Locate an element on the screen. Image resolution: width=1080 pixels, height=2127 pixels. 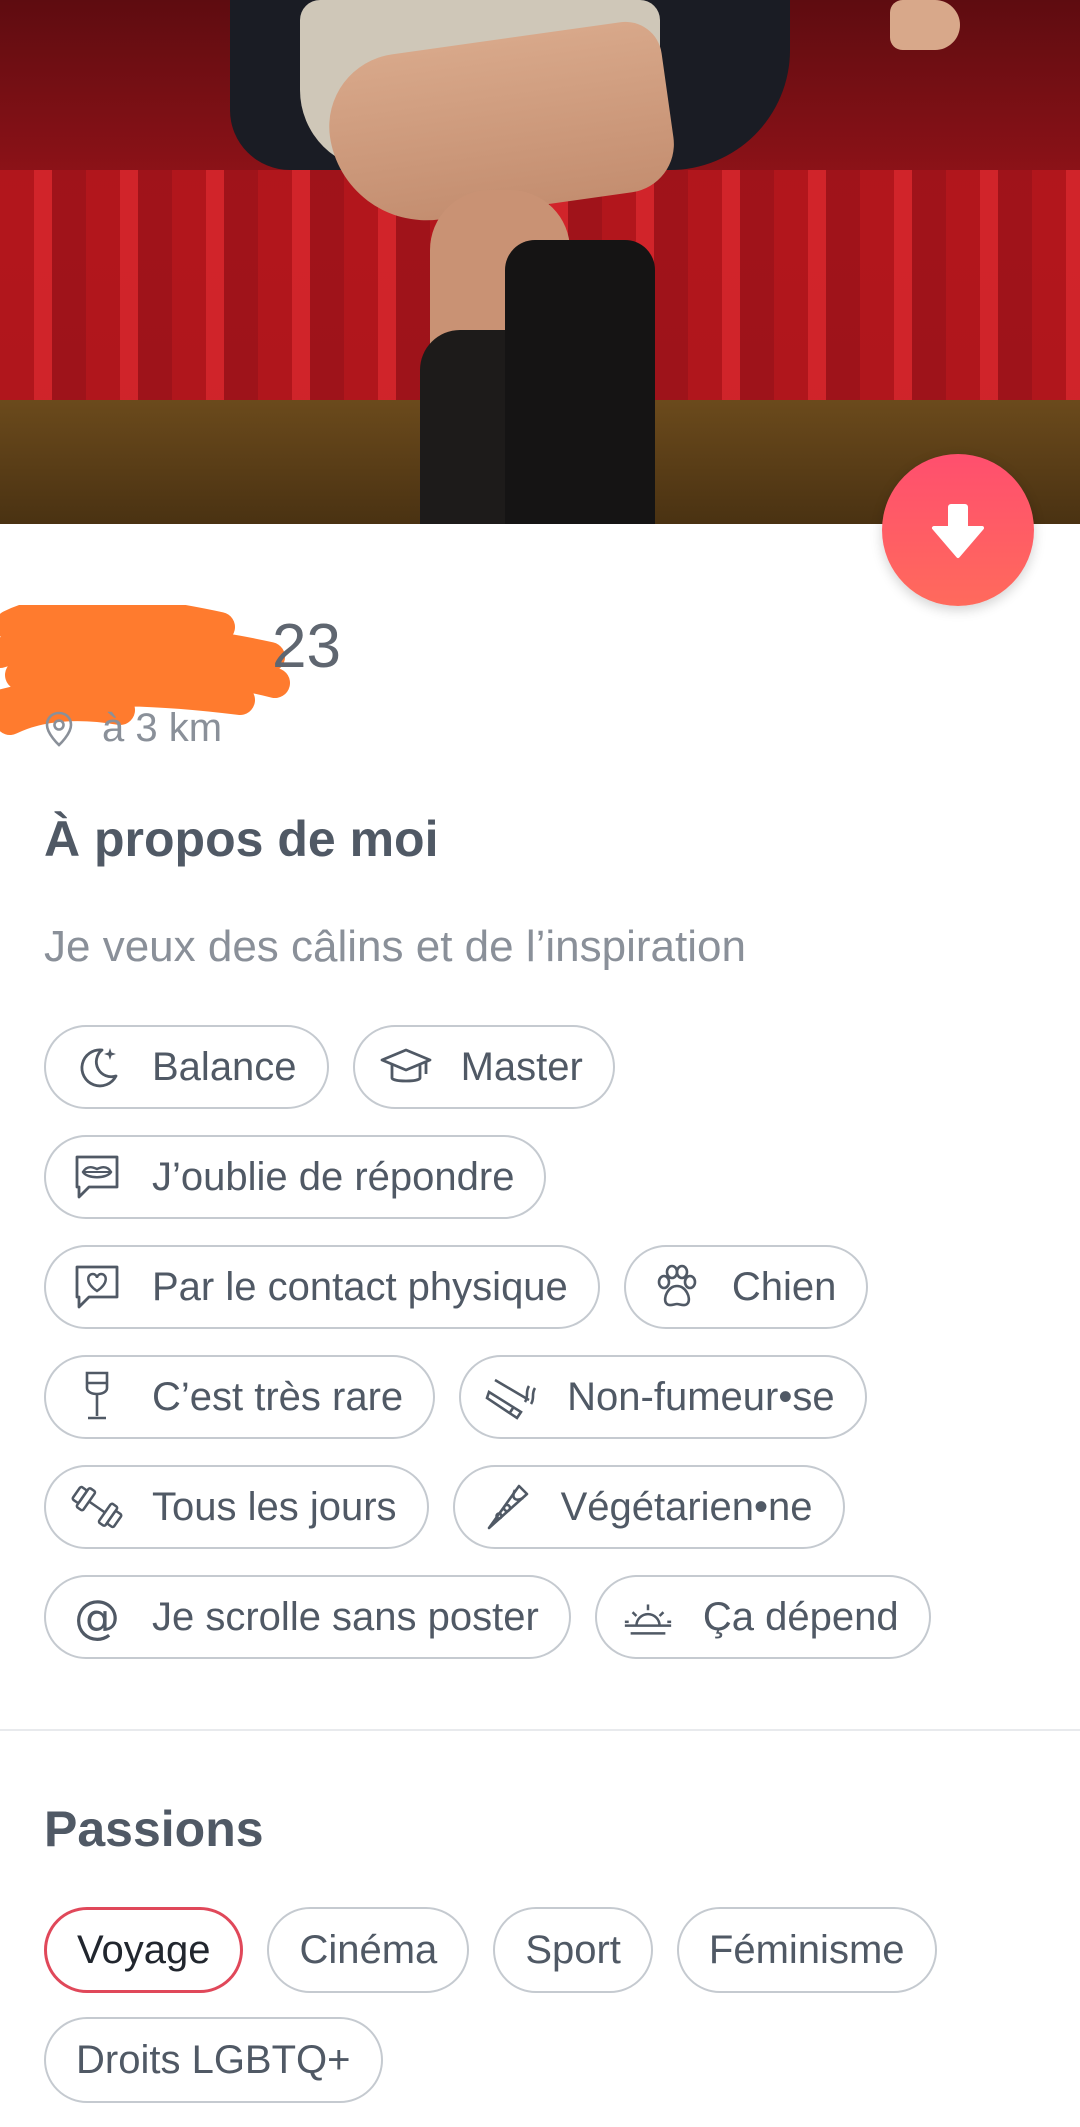
paw-icon is located at coordinates (677, 1287).